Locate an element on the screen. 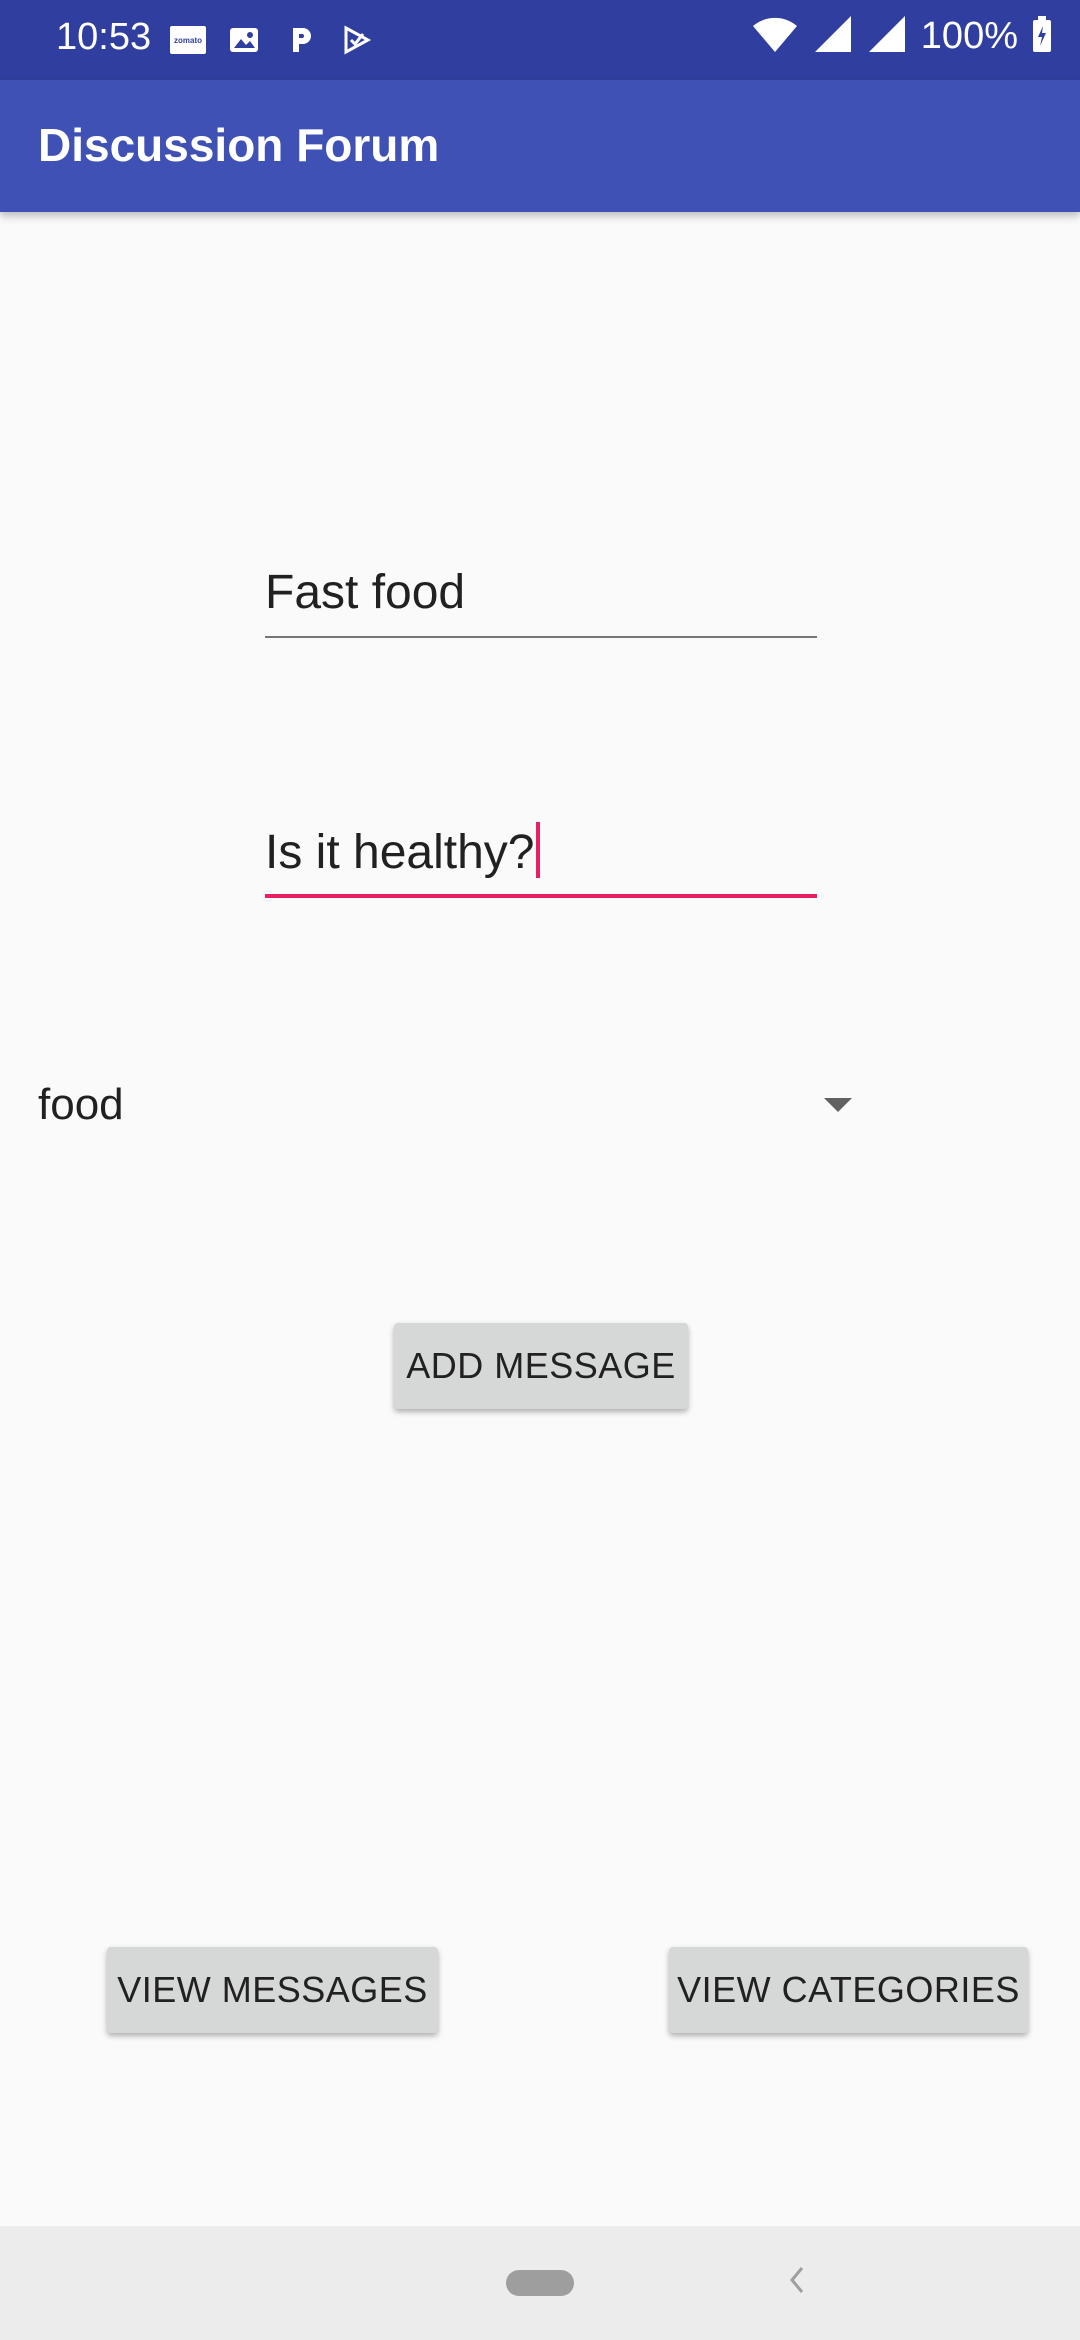  message-field-text-wrap: Is it healthy? is located at coordinates (403, 851).